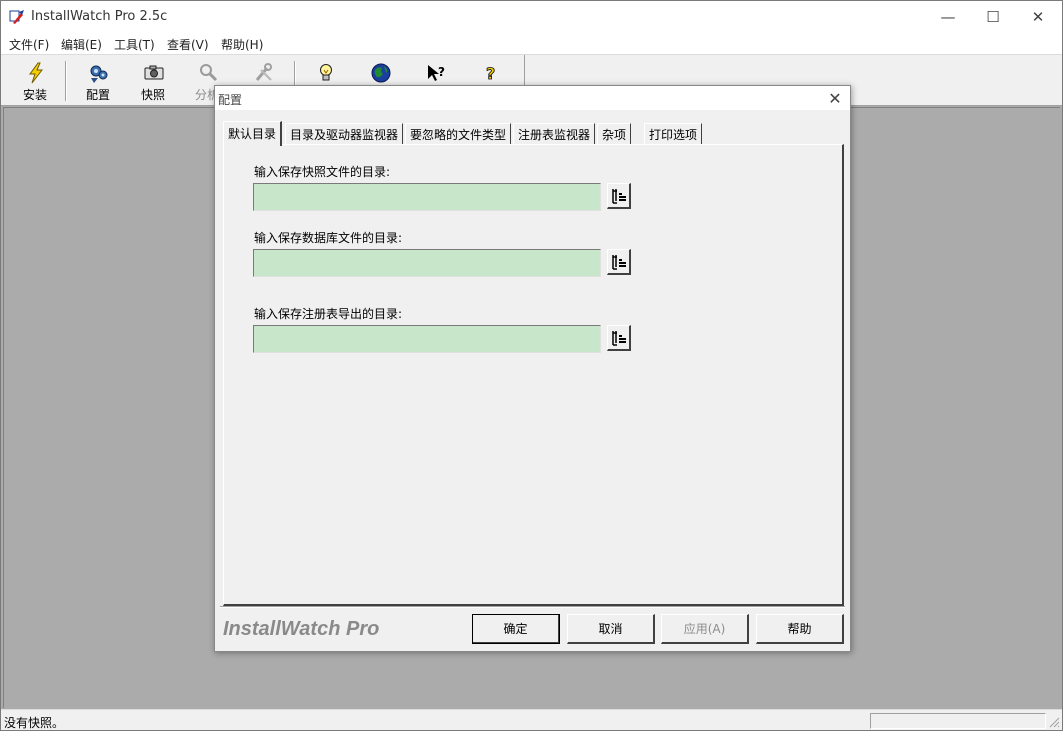 The width and height of the screenshot is (1063, 731). What do you see at coordinates (614, 133) in the screenshot?
I see `tab-misc: 杂项` at bounding box center [614, 133].